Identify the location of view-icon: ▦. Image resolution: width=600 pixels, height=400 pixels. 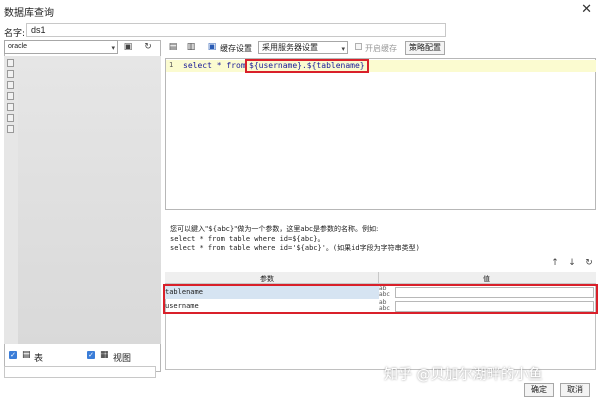
(104, 355).